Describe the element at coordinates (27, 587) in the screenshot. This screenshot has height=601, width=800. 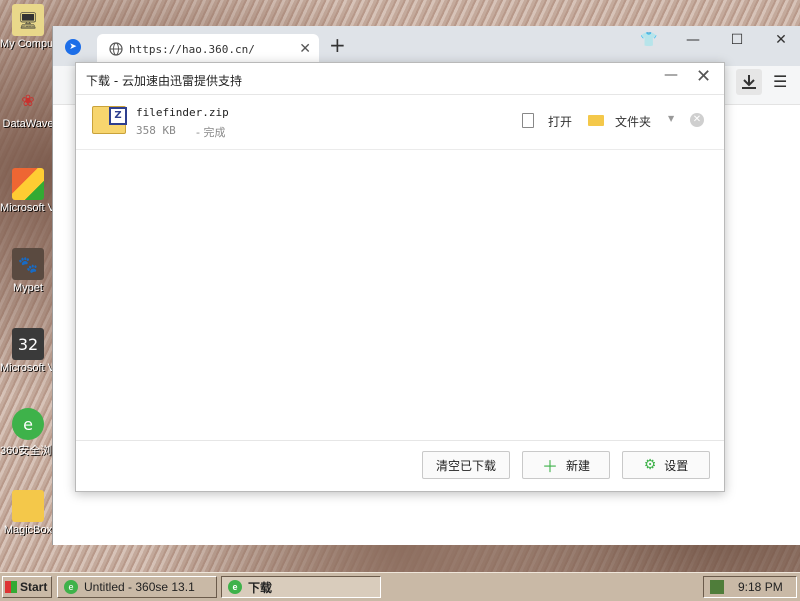
I see `start-button: Start` at that location.